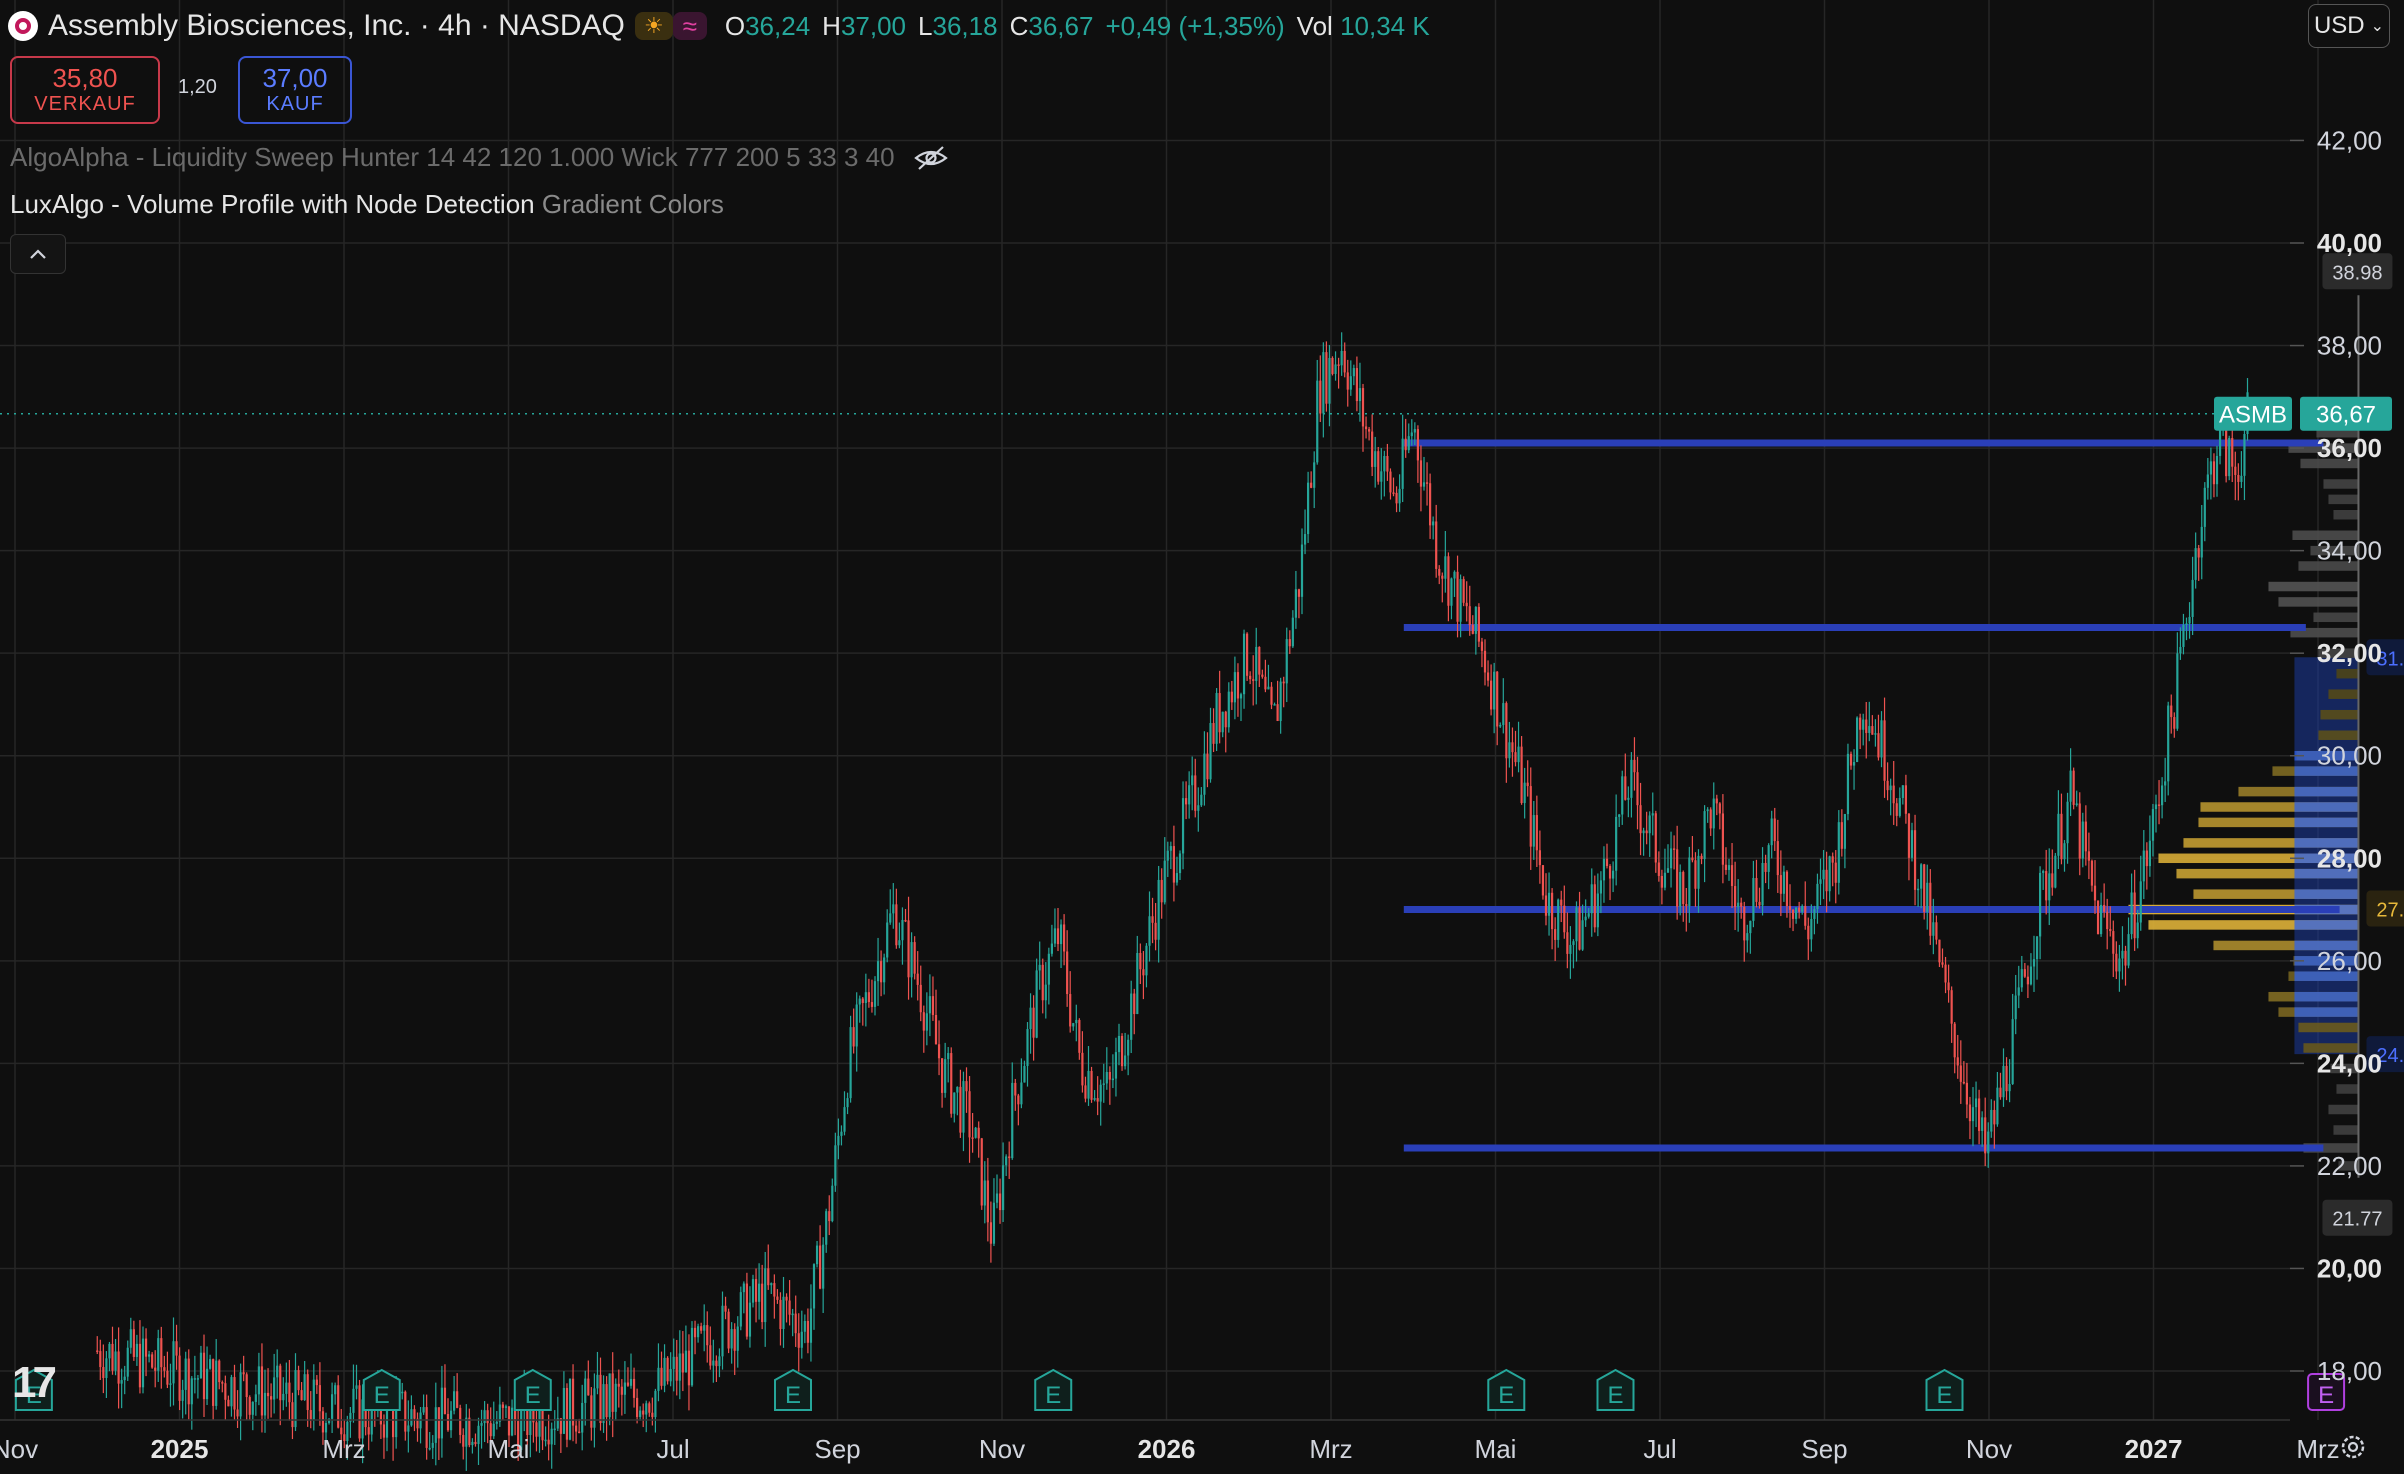 The image size is (2404, 1474). Describe the element at coordinates (2347, 1089) in the screenshot. I see `volume-bin` at that location.